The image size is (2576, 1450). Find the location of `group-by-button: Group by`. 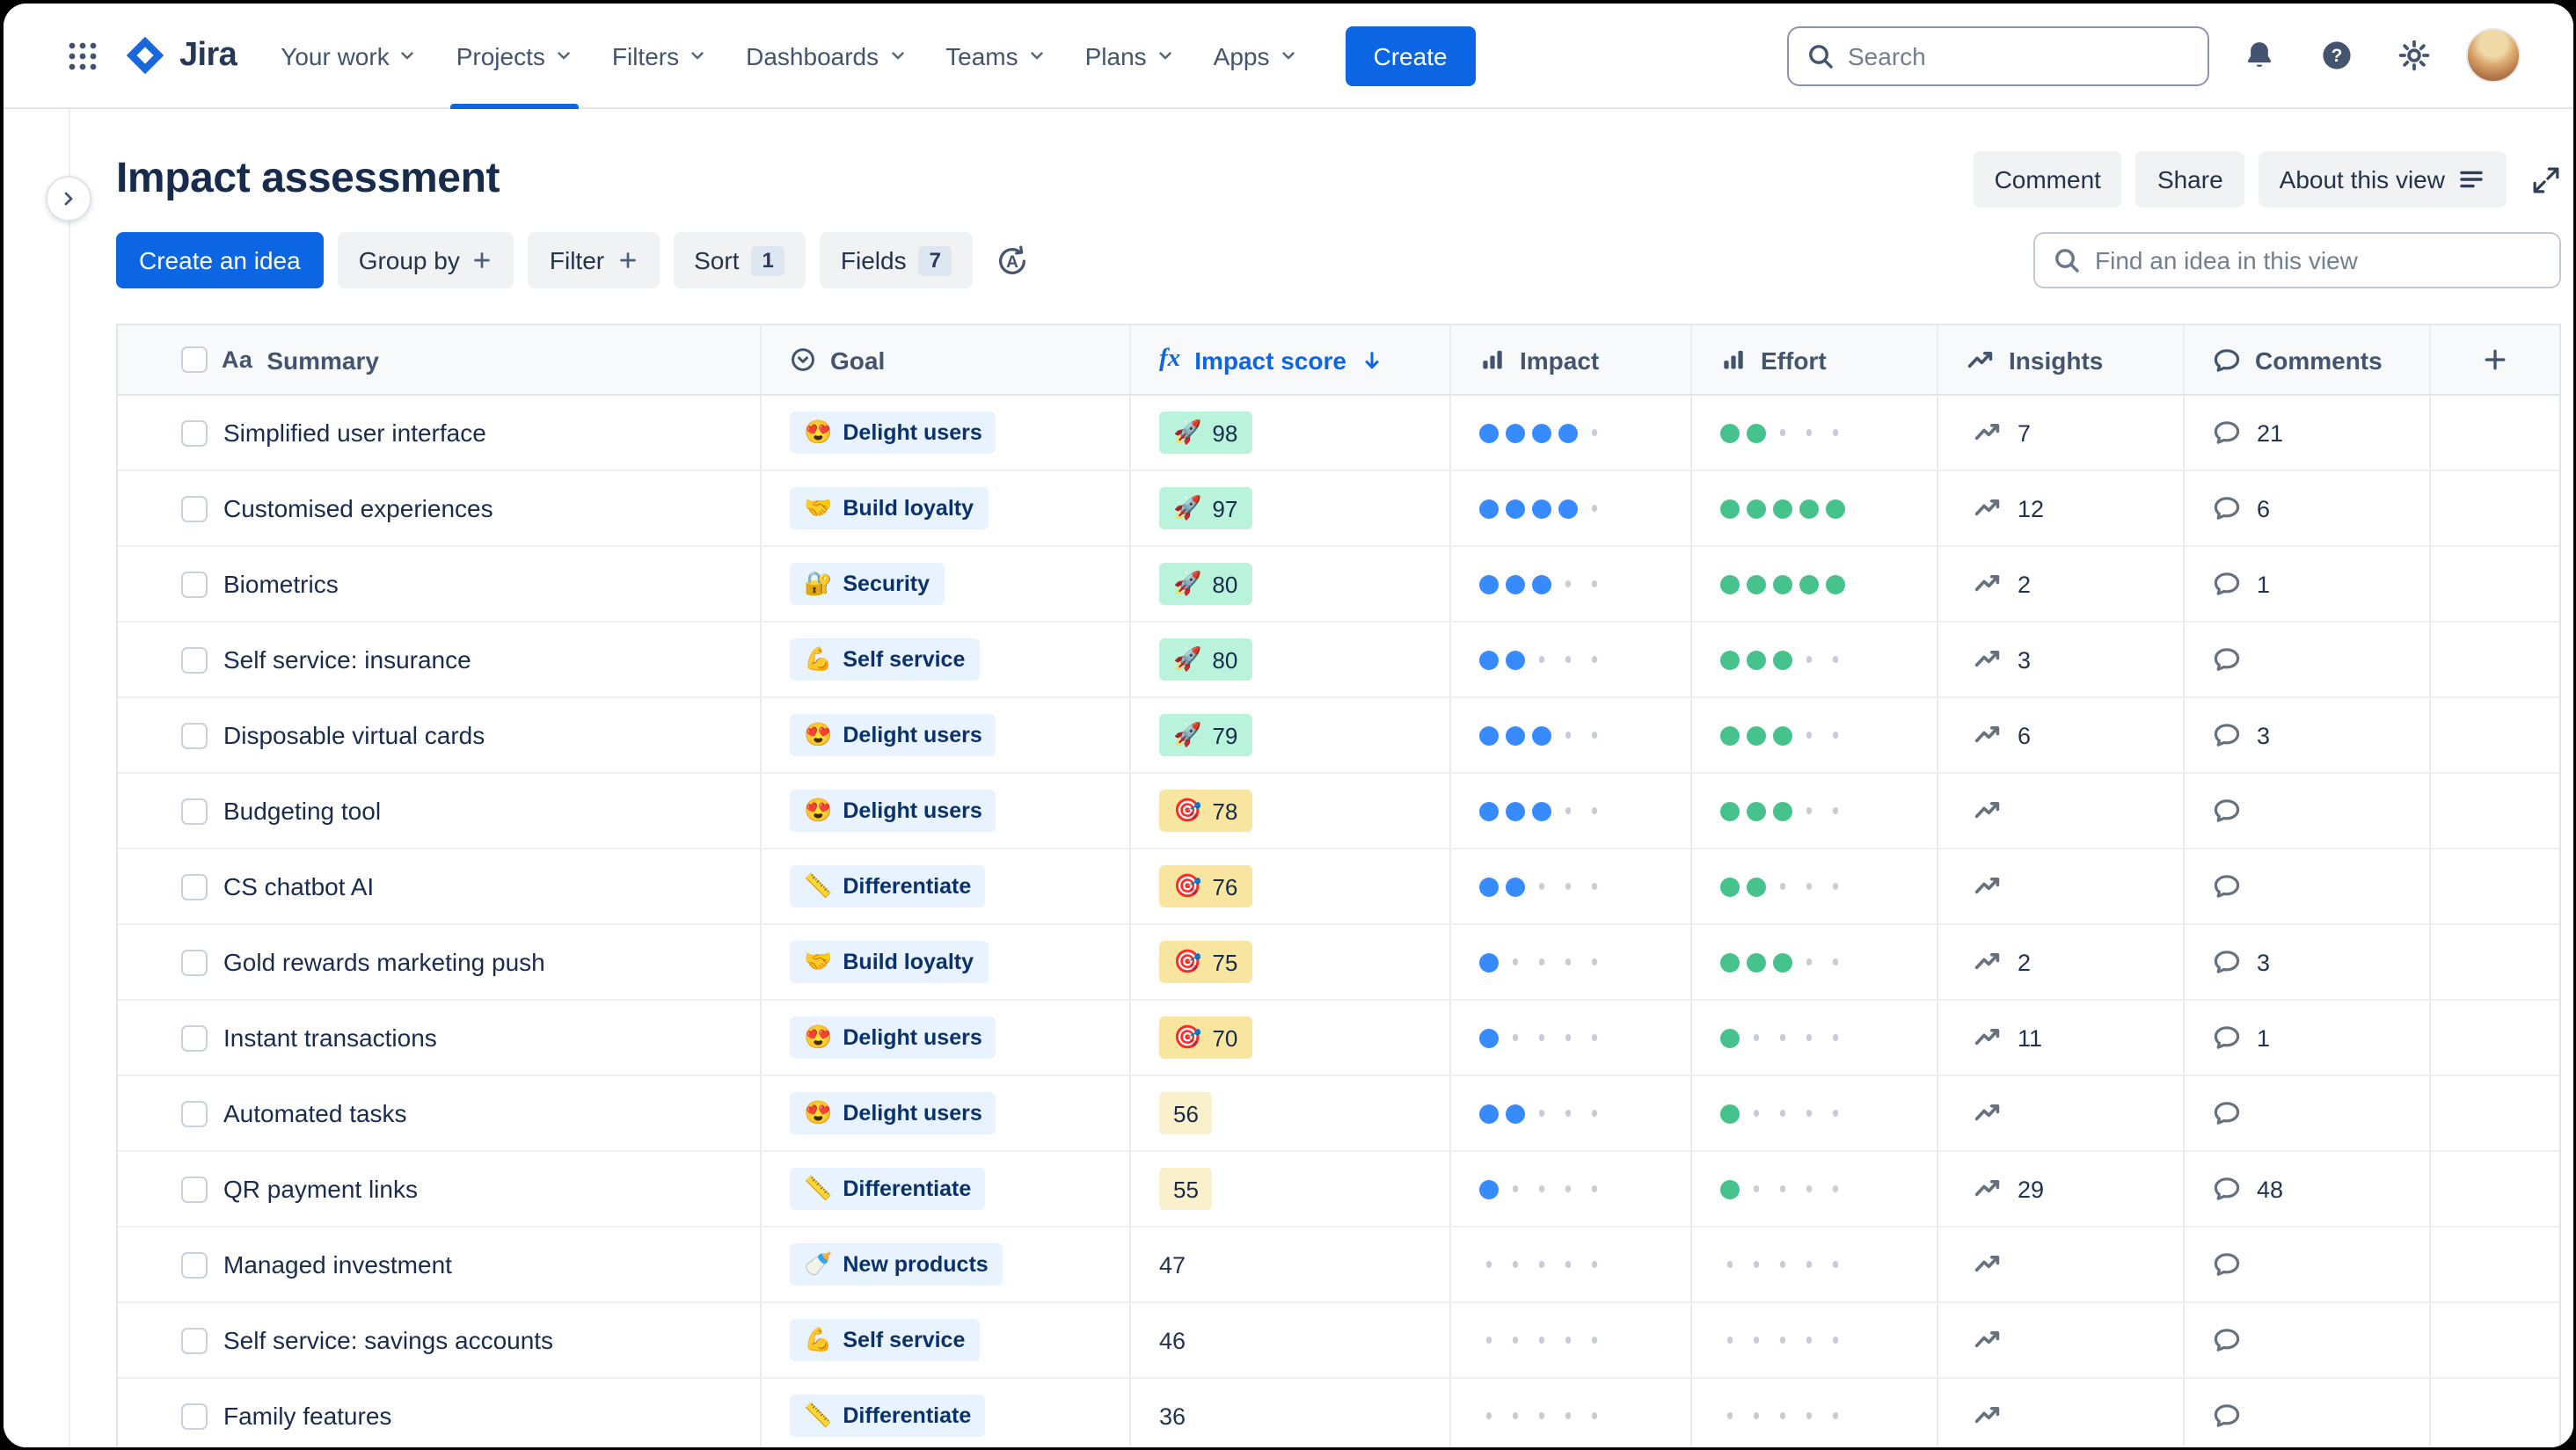

group-by-button: Group by is located at coordinates (425, 260).